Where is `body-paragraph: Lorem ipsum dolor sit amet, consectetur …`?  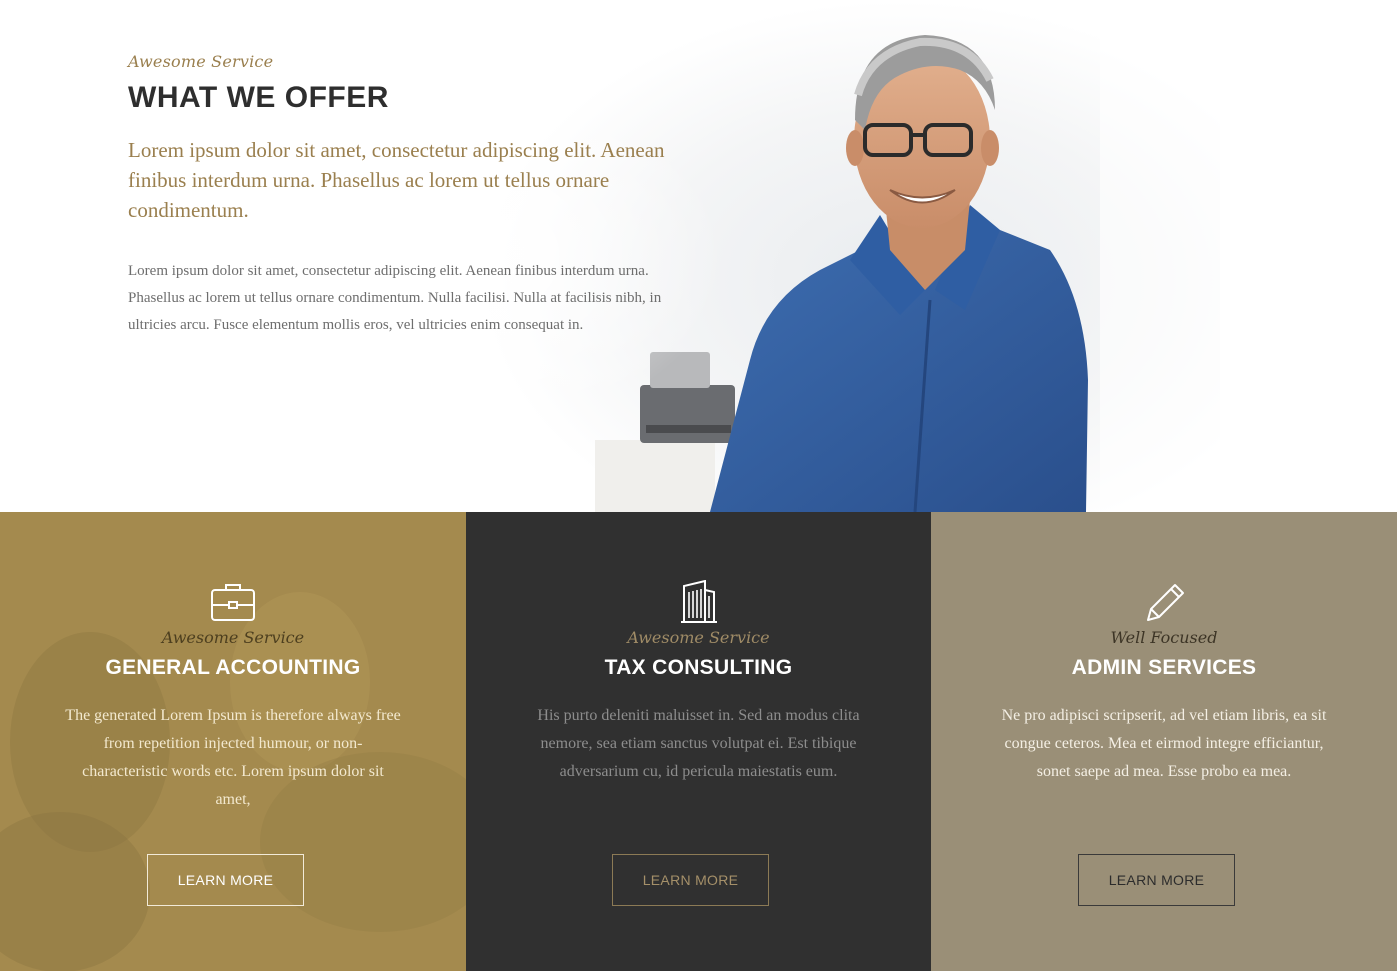 body-paragraph: Lorem ipsum dolor sit amet, consectetur … is located at coordinates (395, 298).